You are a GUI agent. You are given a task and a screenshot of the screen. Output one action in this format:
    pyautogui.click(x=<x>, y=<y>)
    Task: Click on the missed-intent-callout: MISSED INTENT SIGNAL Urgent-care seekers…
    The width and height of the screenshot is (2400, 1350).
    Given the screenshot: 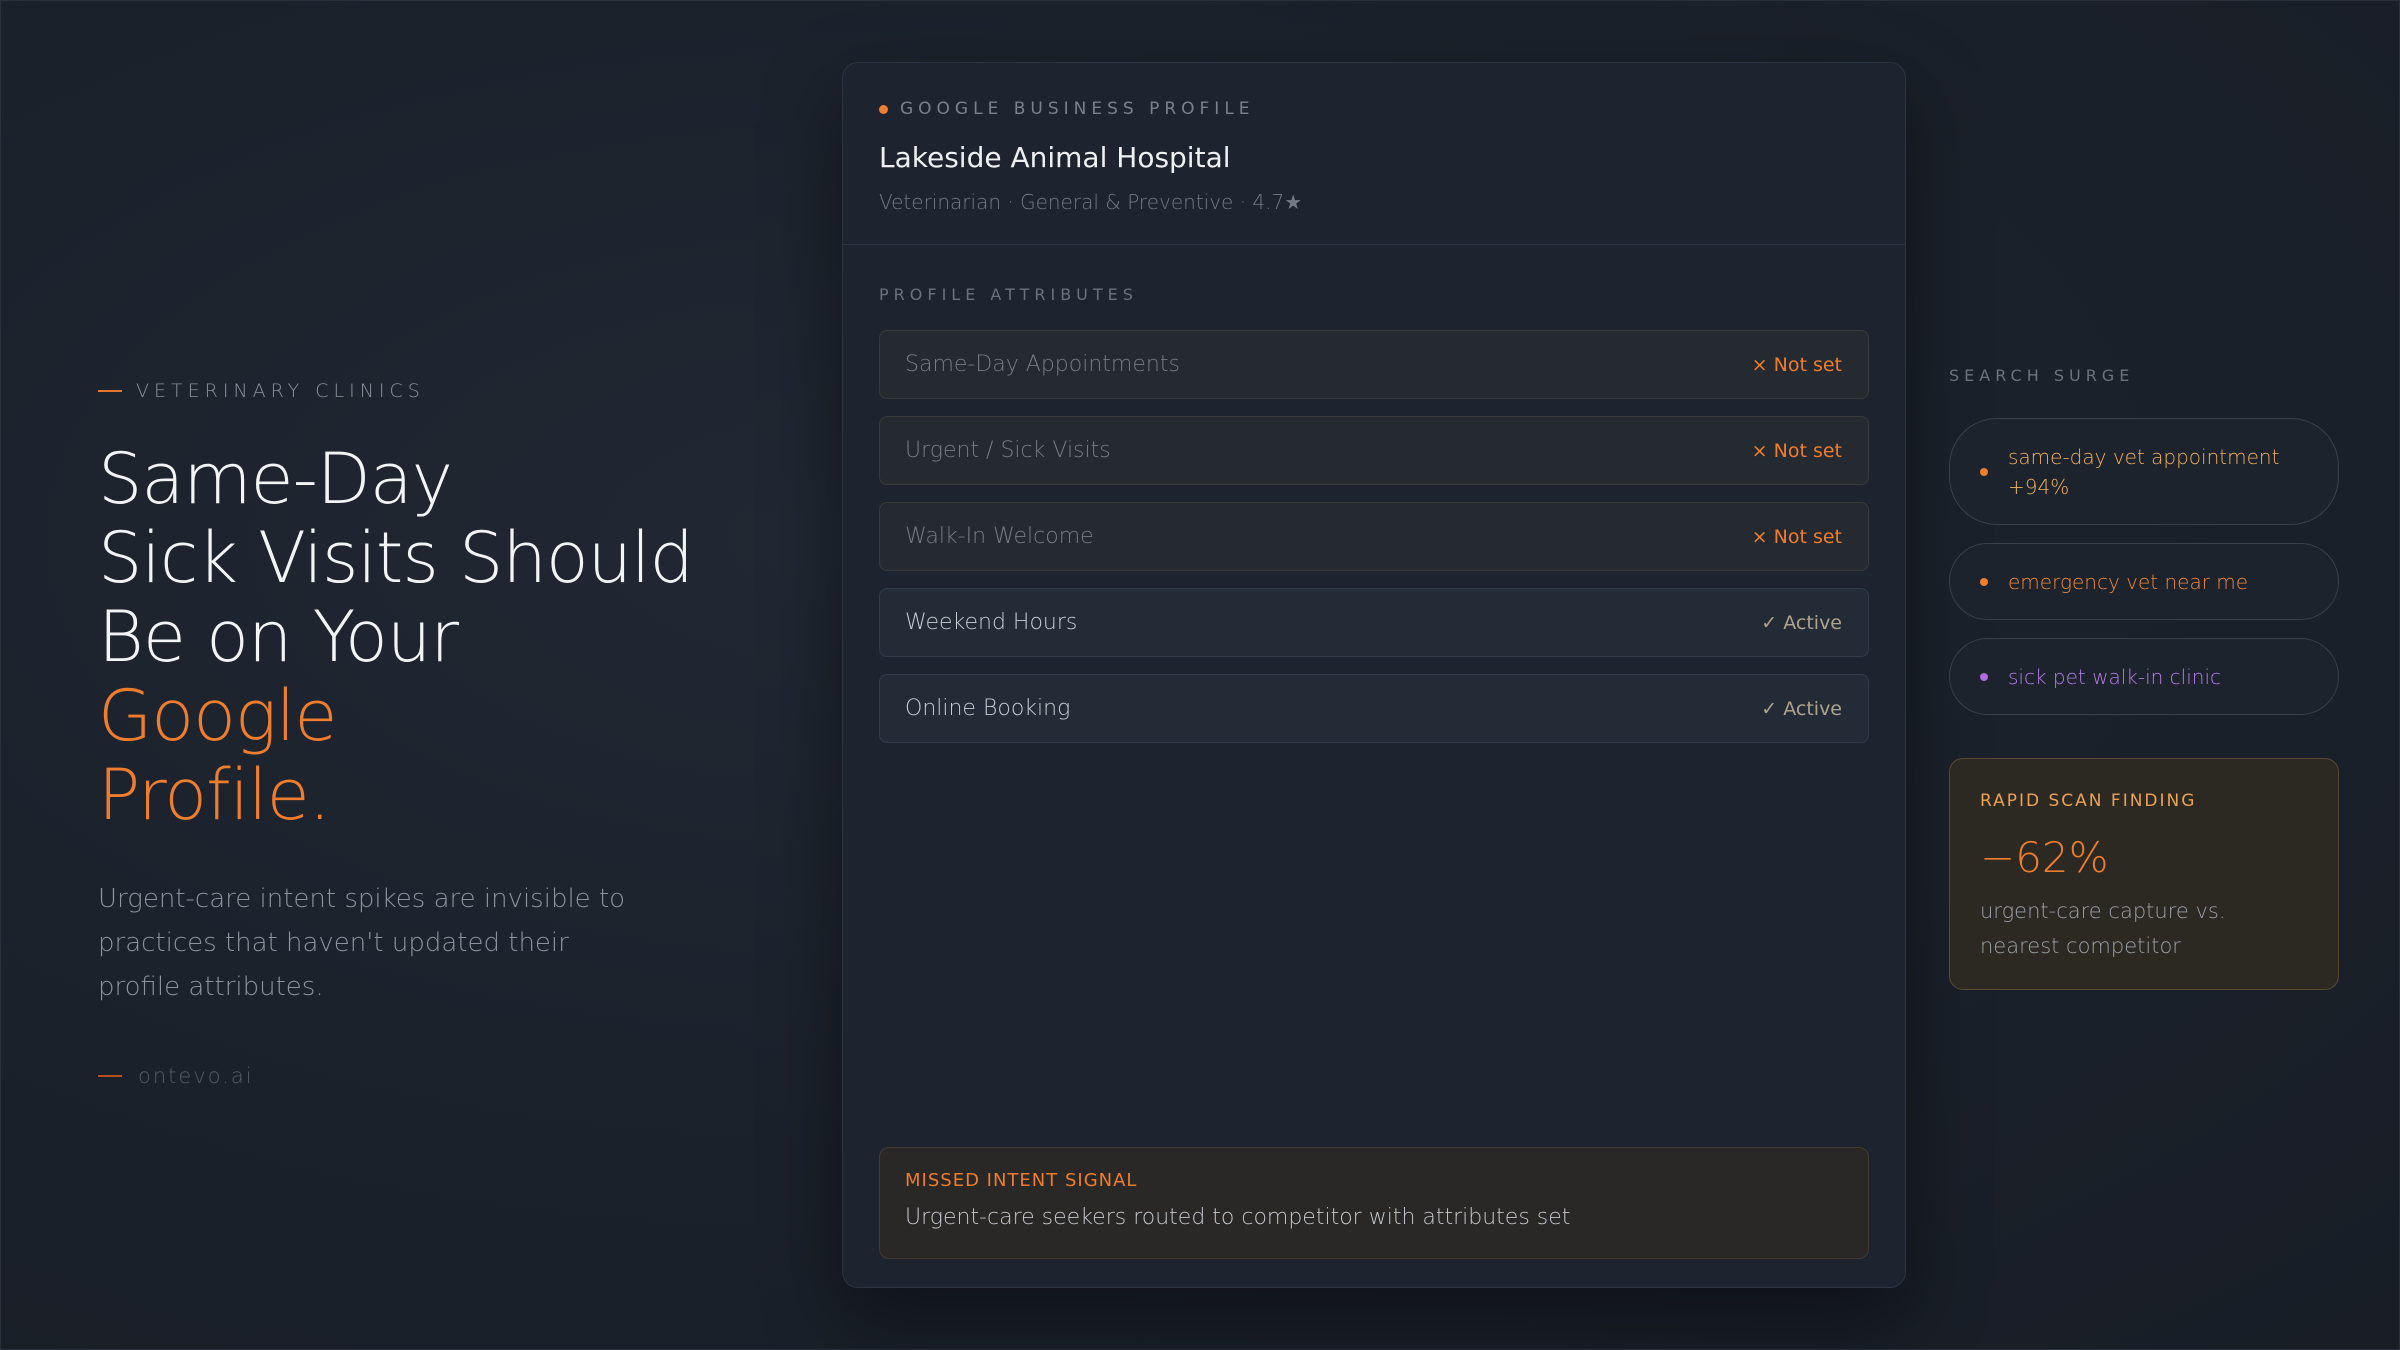 What is the action you would take?
    pyautogui.click(x=1374, y=1203)
    